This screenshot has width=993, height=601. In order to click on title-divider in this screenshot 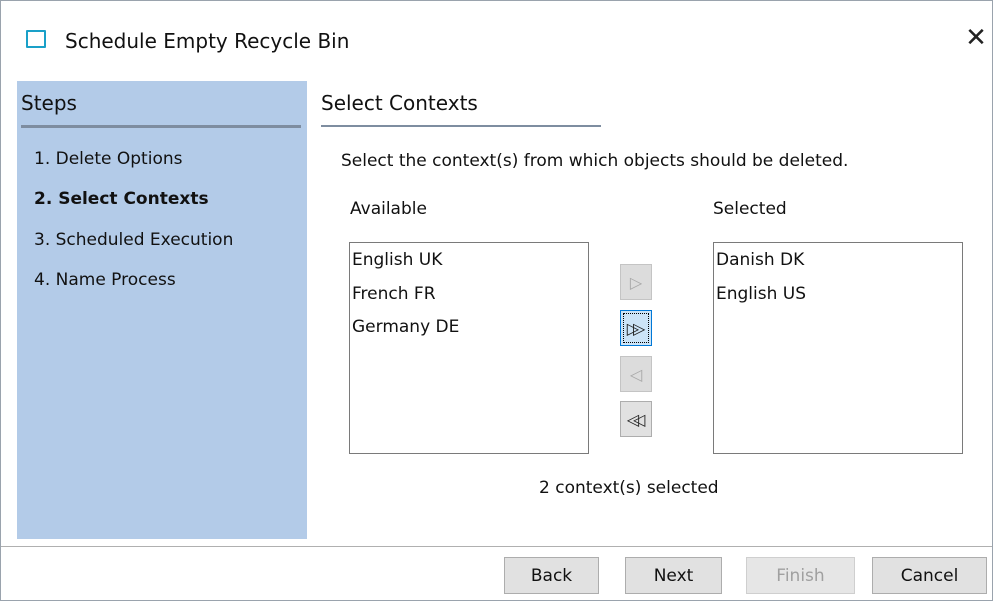, I will do `click(461, 126)`.